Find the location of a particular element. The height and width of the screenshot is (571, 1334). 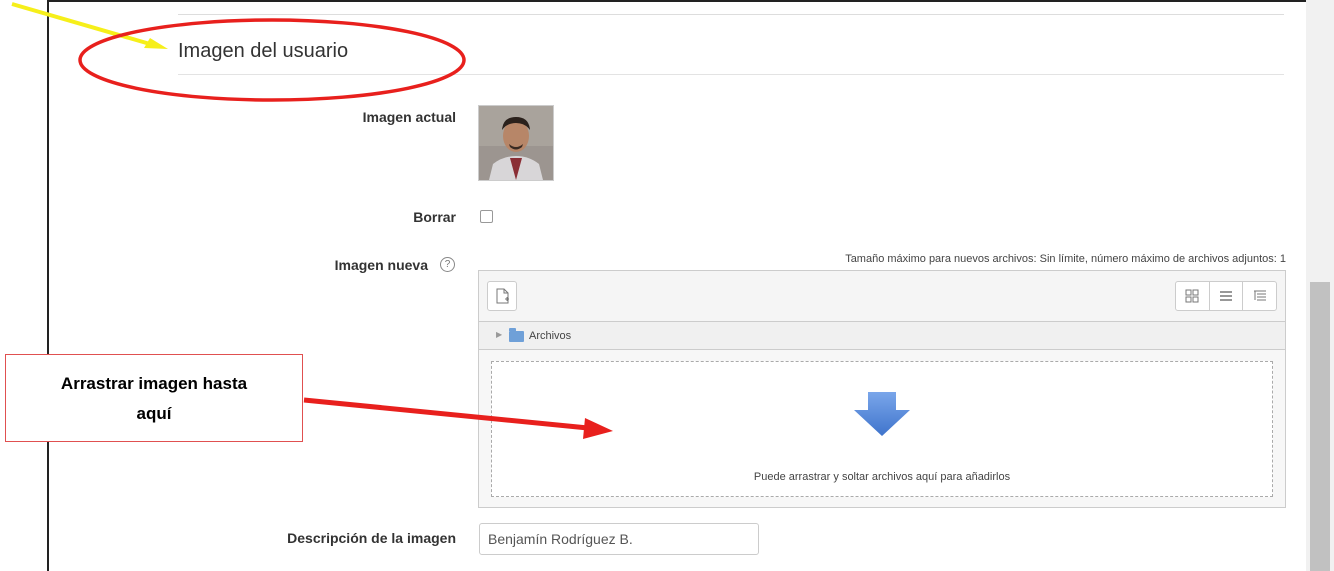

top-divider is located at coordinates (731, 14).